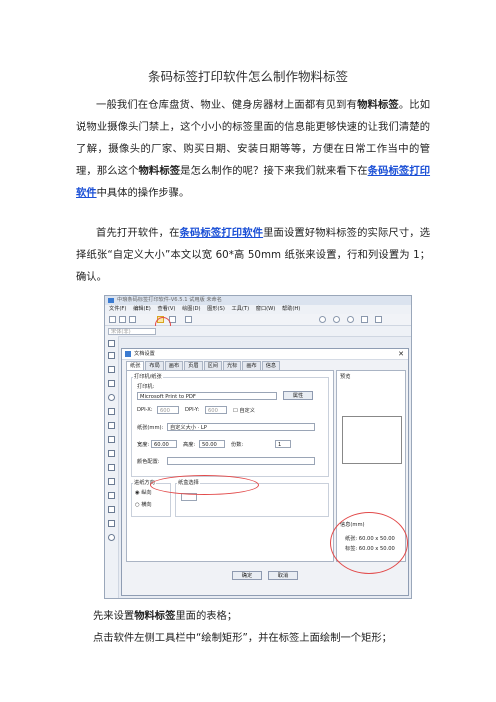  I want to click on triangle-tool-icon, so click(111, 523).